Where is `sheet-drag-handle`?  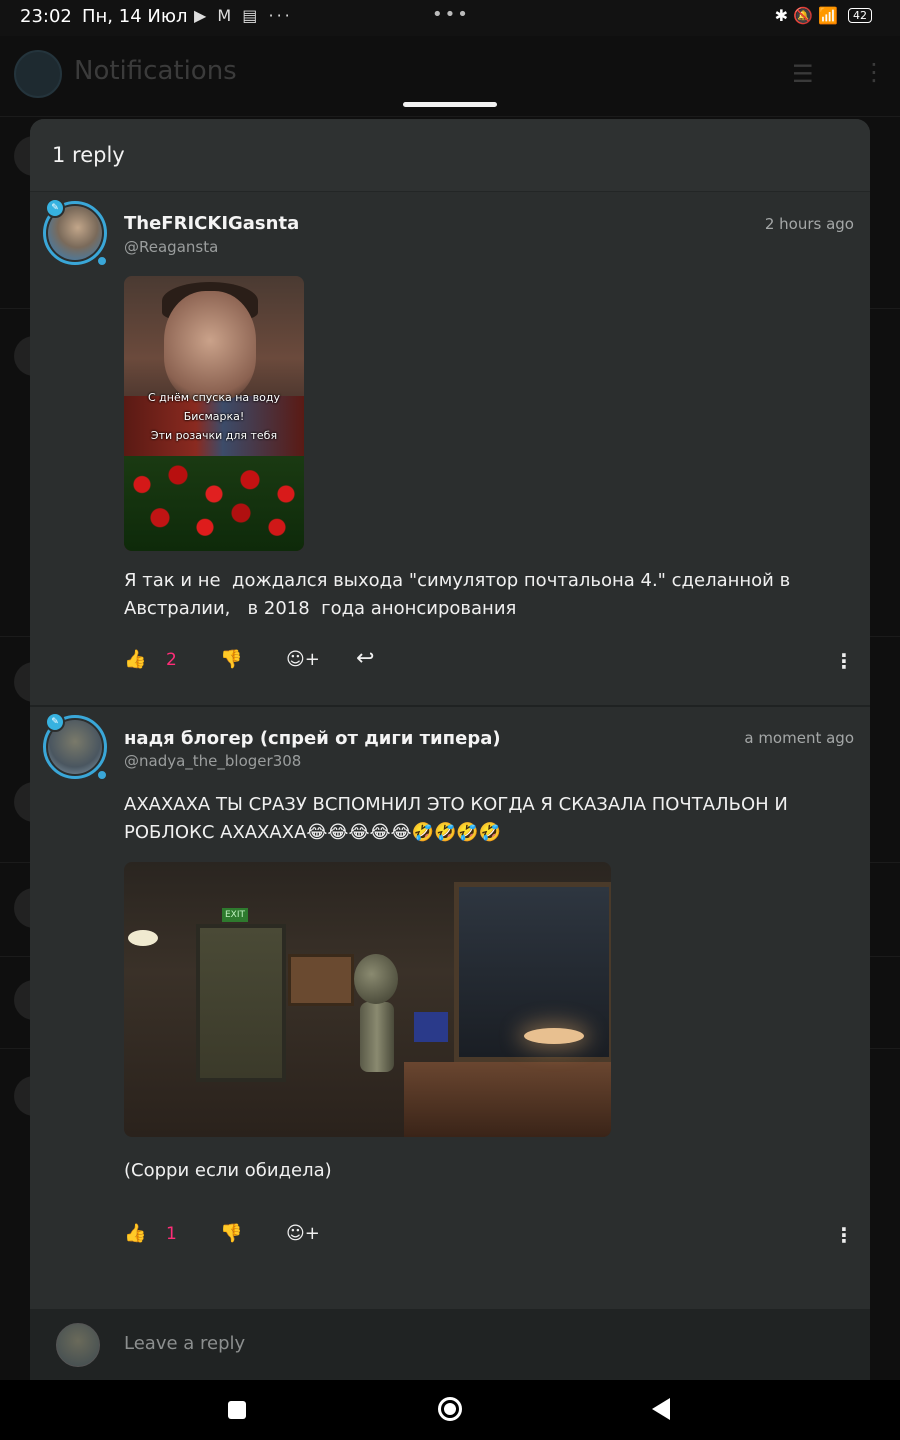
sheet-drag-handle is located at coordinates (450, 104).